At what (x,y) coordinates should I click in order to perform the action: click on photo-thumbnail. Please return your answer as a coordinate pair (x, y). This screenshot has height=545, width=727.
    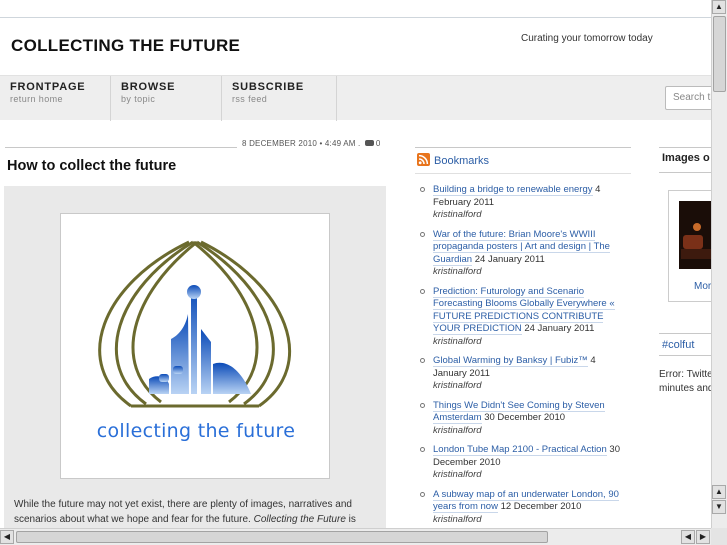
    Looking at the image, I should click on (695, 235).